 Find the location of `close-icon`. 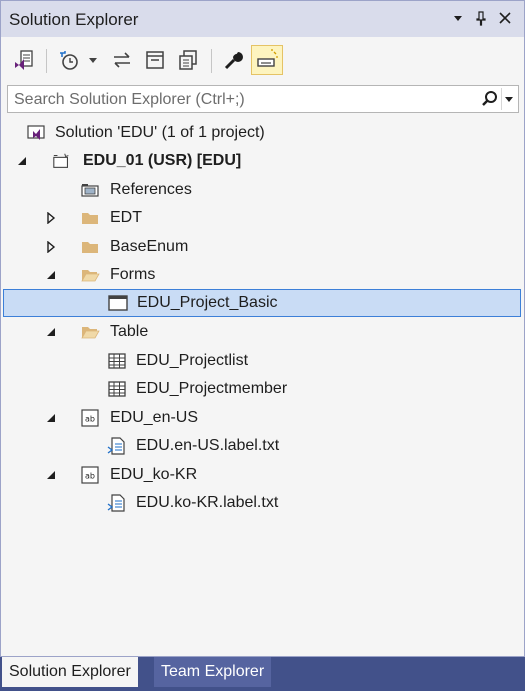

close-icon is located at coordinates (505, 20).